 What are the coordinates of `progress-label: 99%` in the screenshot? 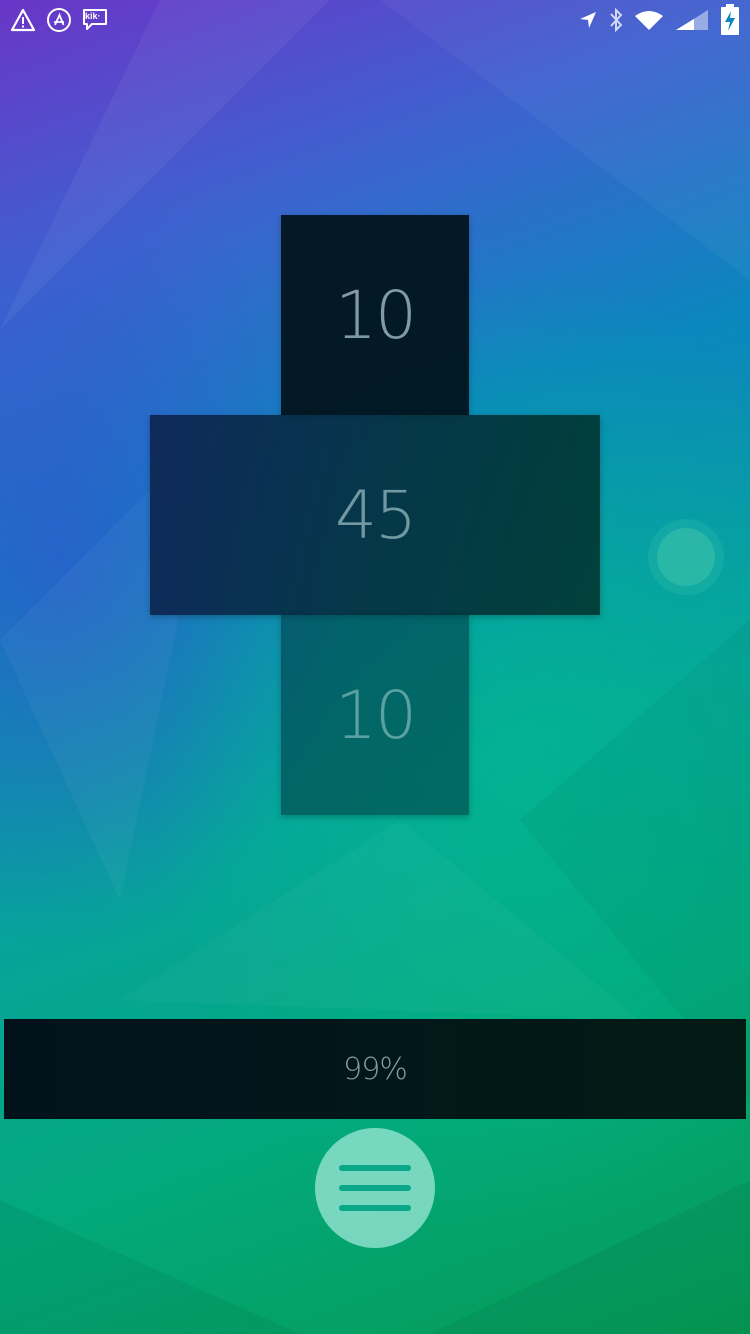 It's located at (375, 1069).